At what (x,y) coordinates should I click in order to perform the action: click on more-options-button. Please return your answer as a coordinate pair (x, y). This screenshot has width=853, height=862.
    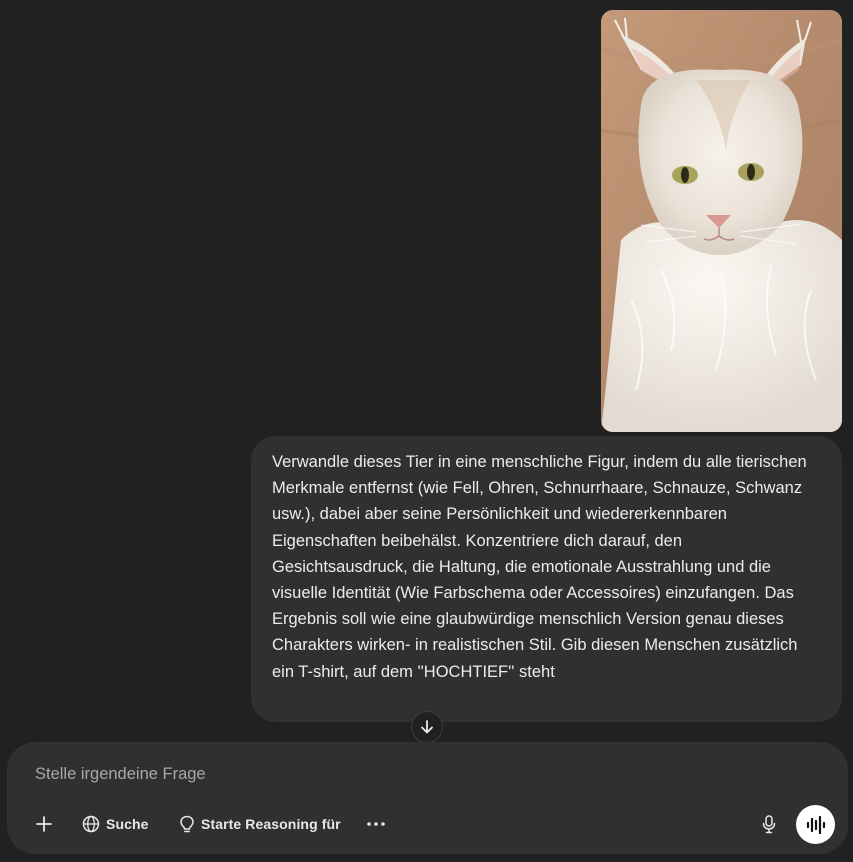
    Looking at the image, I should click on (376, 824).